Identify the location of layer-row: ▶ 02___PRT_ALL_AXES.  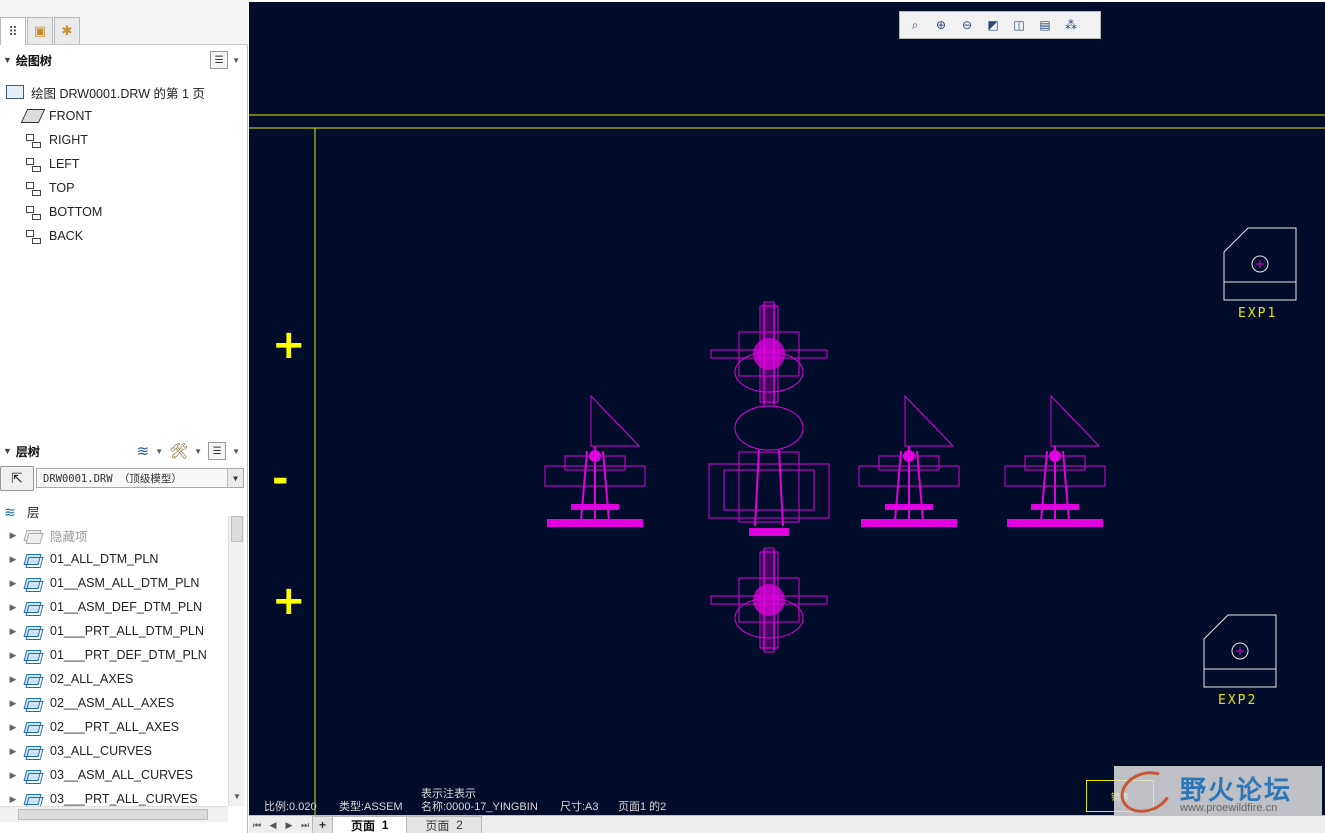
(113, 727).